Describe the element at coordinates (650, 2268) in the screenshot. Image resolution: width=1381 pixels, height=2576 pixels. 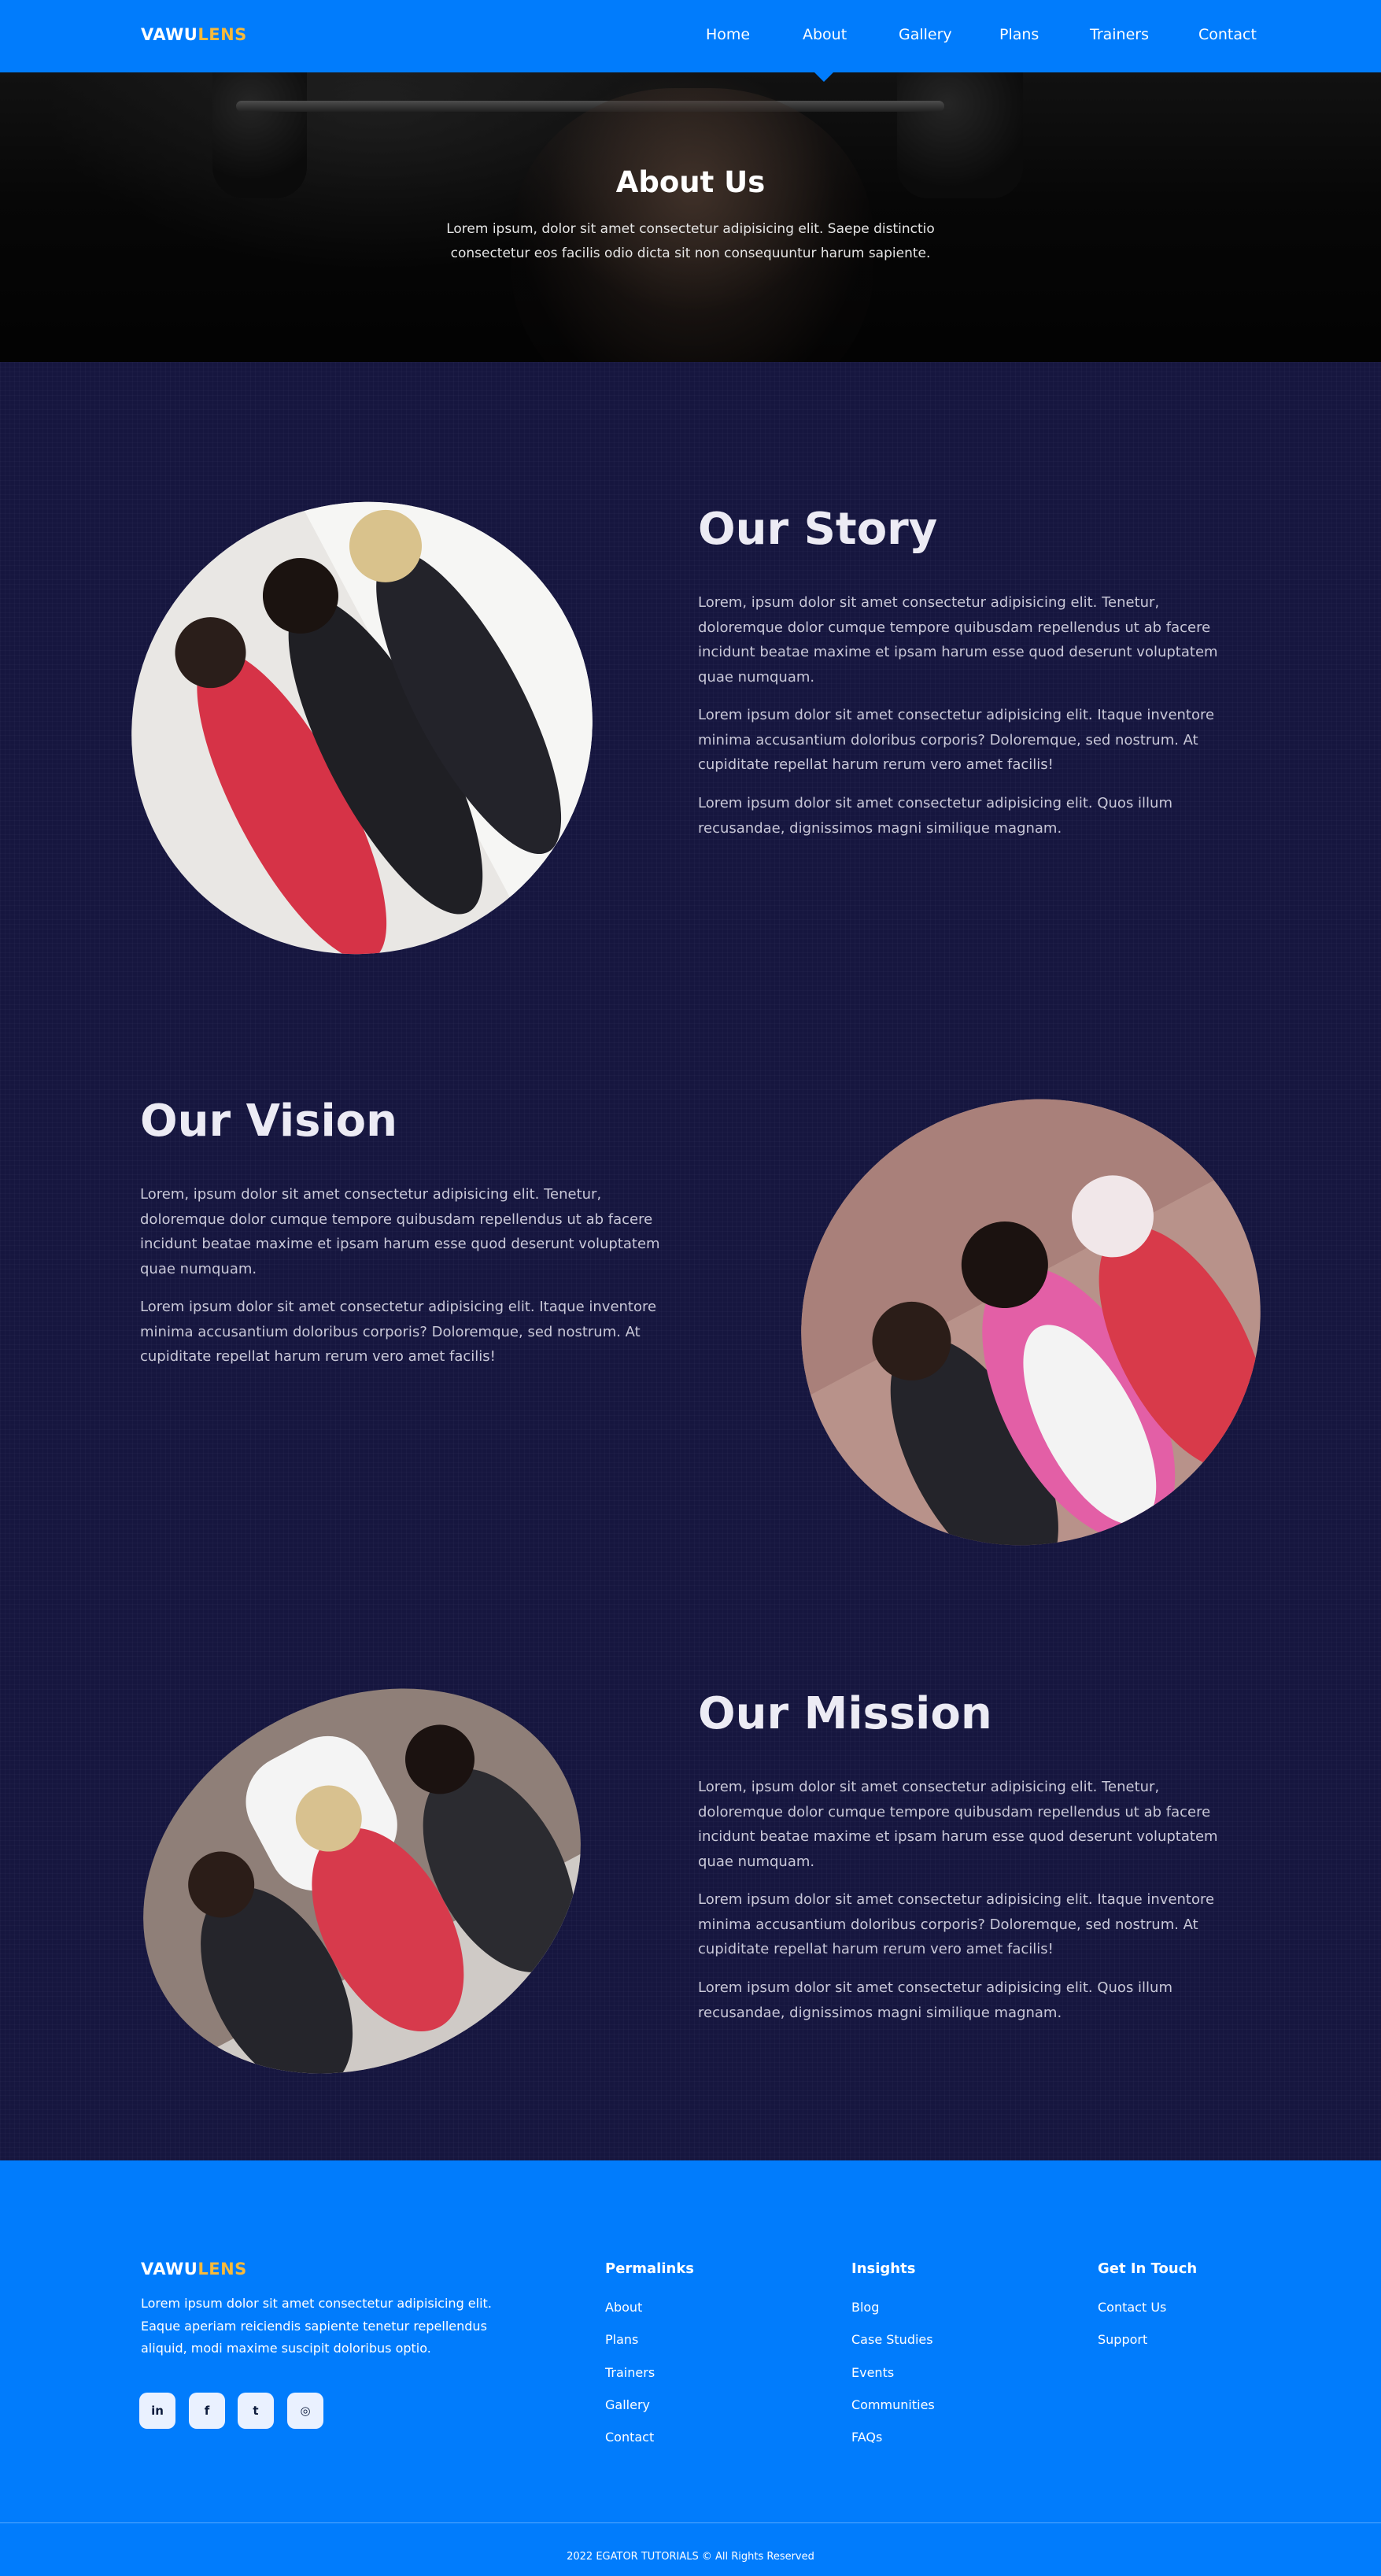
I see `footer-heading-permalinks: Permalinks` at that location.